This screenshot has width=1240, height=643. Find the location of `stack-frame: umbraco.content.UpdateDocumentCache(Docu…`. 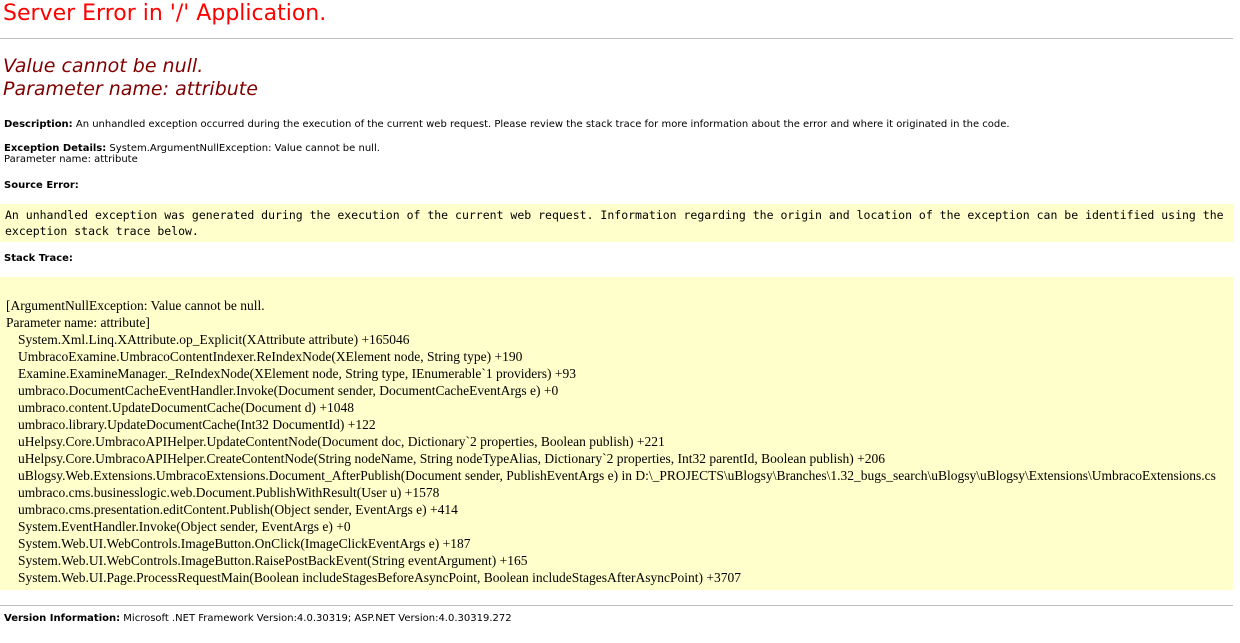

stack-frame: umbraco.content.UpdateDocumentCache(Docu… is located at coordinates (186, 407).